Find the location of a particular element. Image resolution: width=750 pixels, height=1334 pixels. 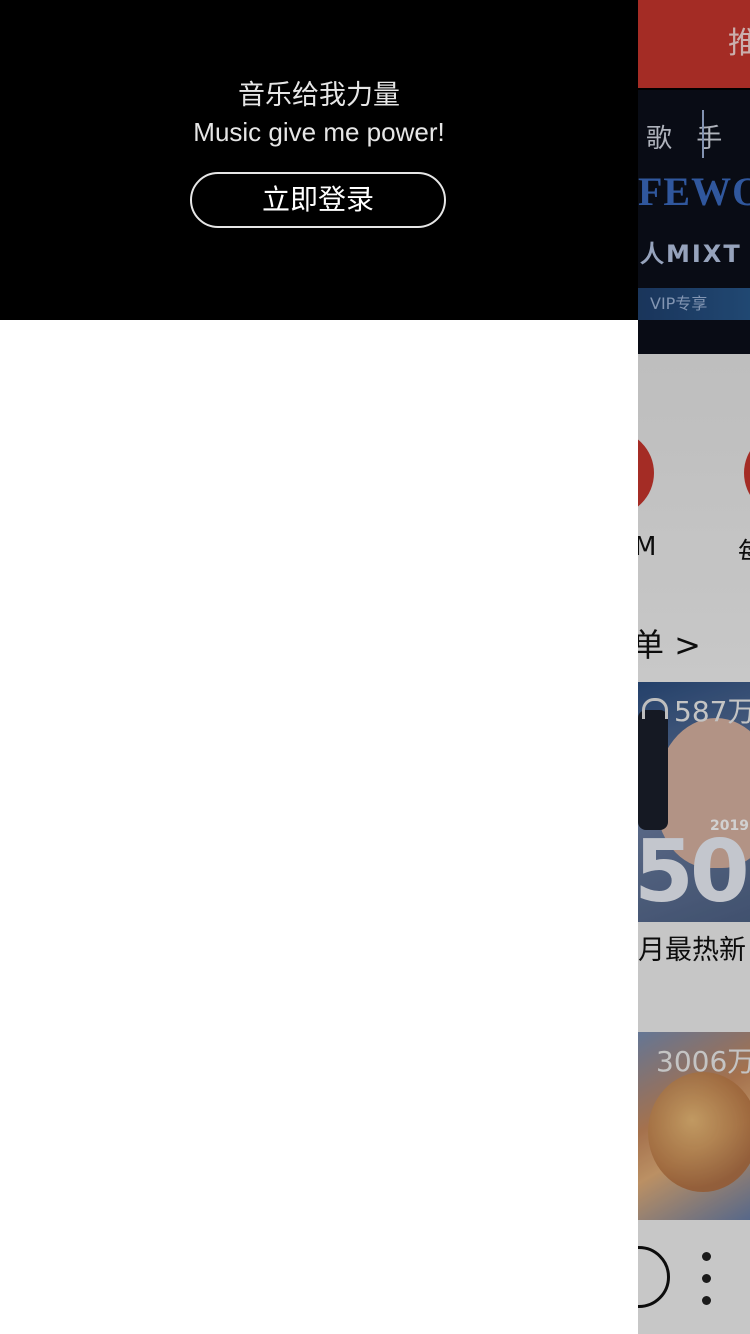

banner-title: FEWO is located at coordinates (694, 191).